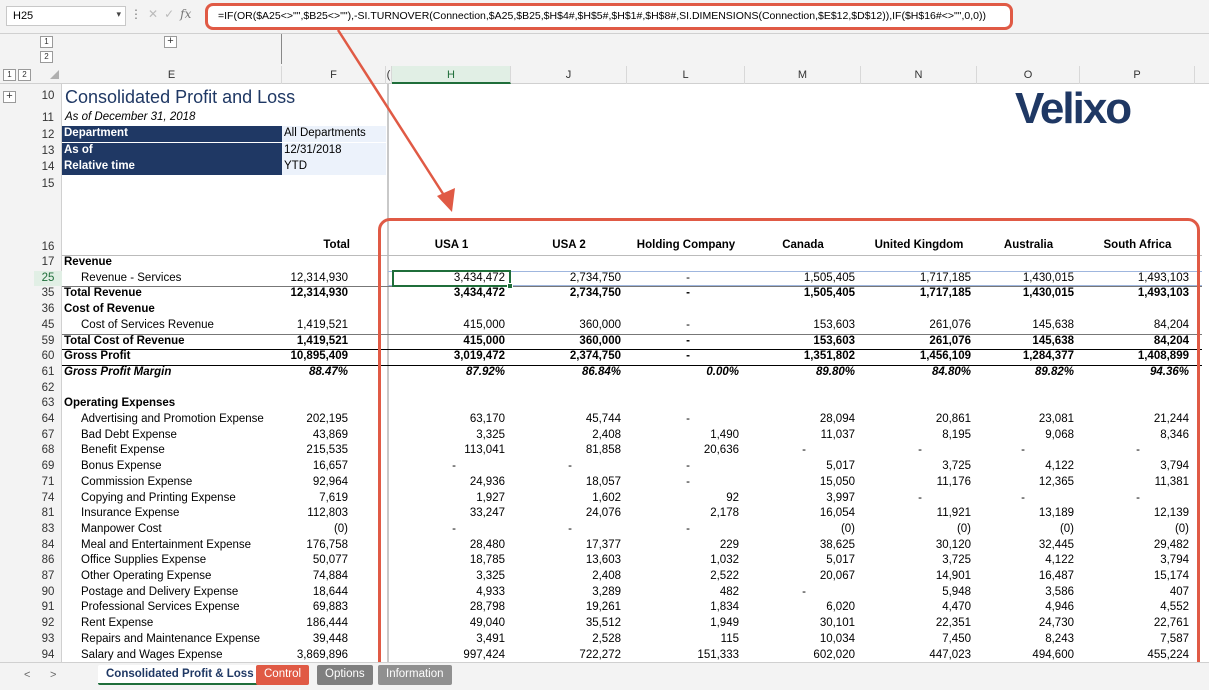  Describe the element at coordinates (117, 623) in the screenshot. I see `row-label: Rent Expense` at that location.